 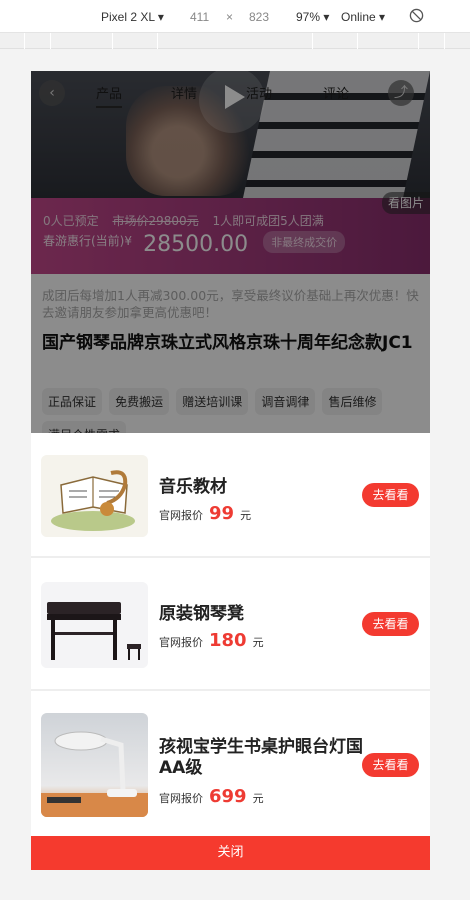 What do you see at coordinates (205, 513) in the screenshot?
I see `item-price: 官网报价 99 元` at bounding box center [205, 513].